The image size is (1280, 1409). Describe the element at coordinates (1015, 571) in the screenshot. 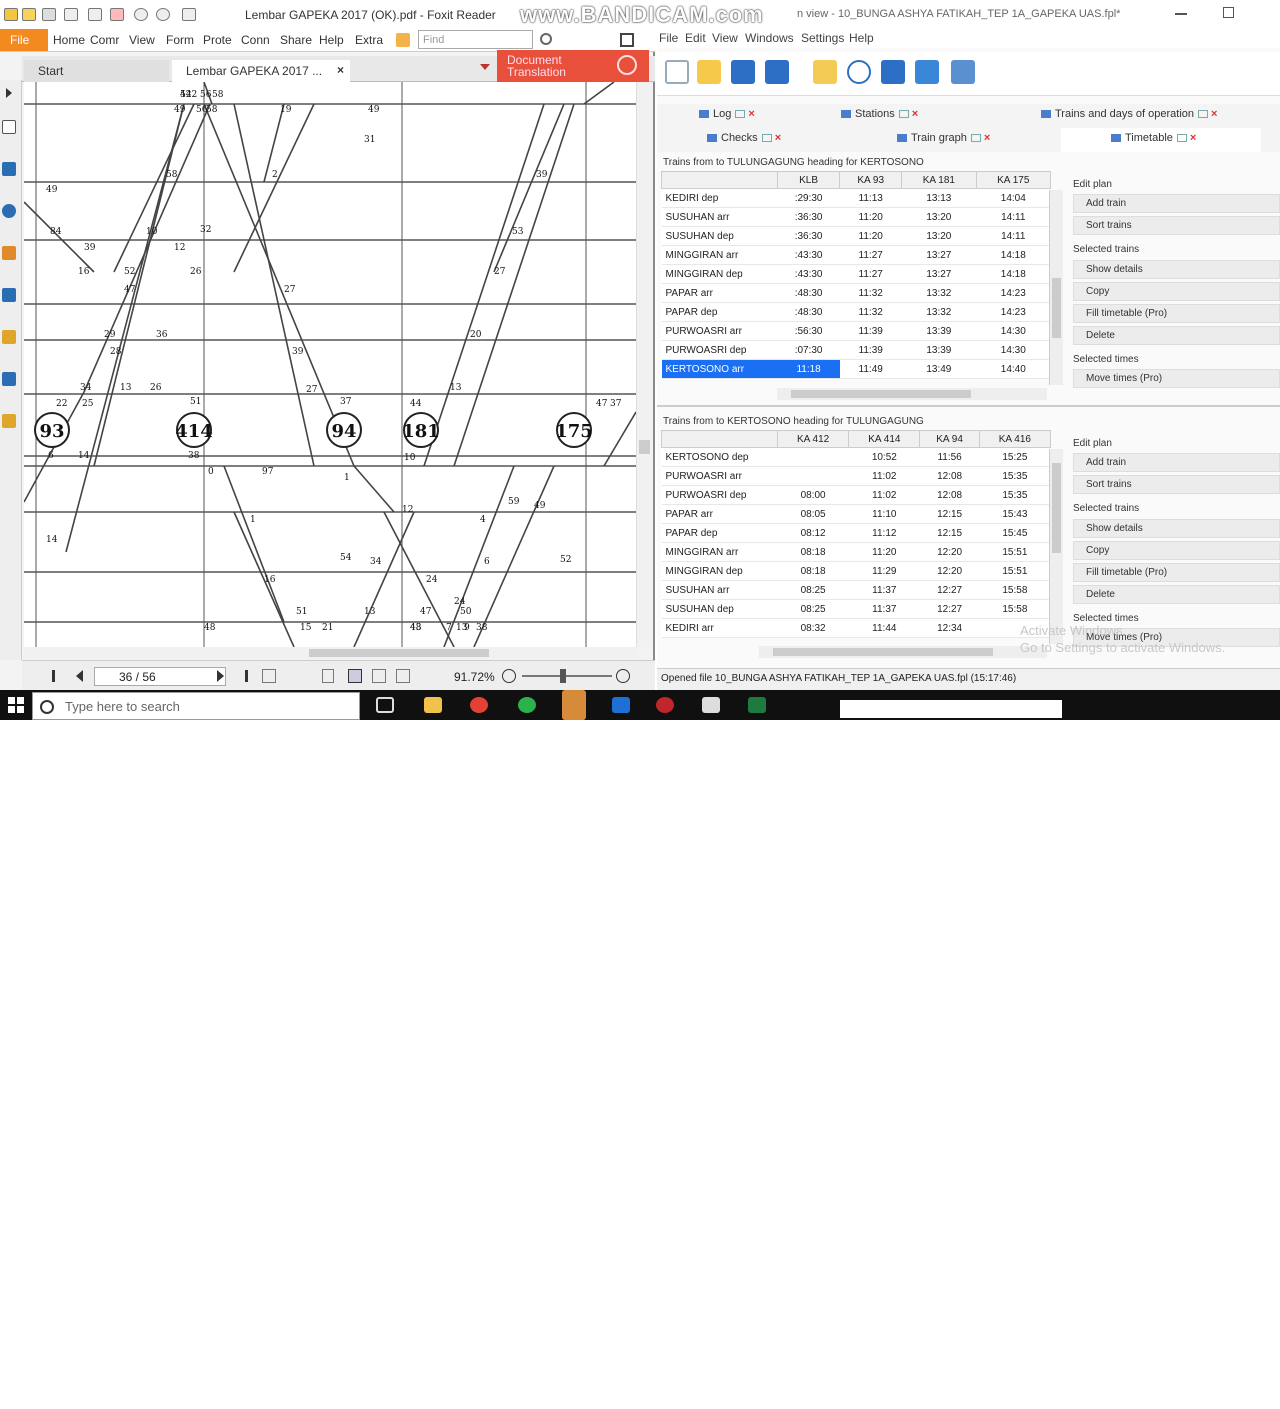

I see `time-cell: 15:51` at that location.